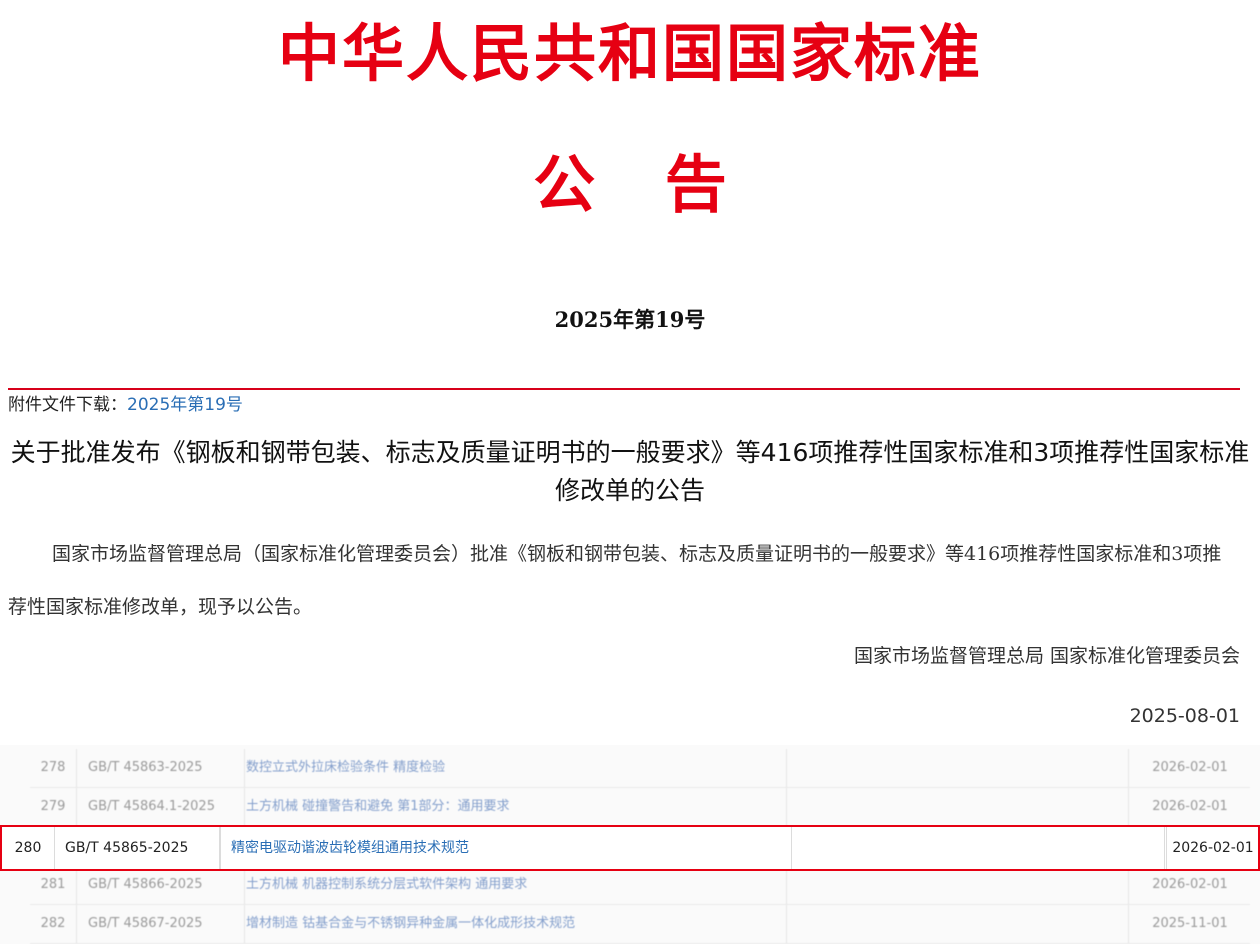 This screenshot has width=1260, height=944. I want to click on standard-name-link: 土方机械 碰撞警告和避免 第1部分：通用要求, so click(511, 807).